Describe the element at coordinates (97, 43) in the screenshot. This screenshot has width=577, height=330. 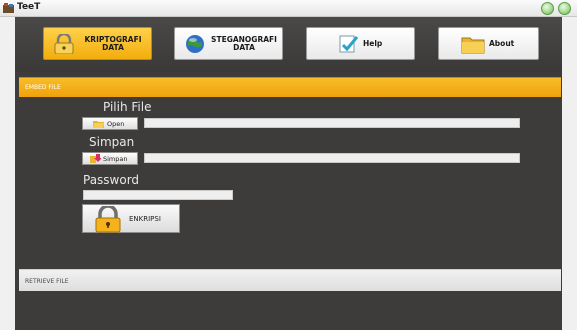
I see `kriptografi-button: KRIPTOGRAFI DATA` at that location.